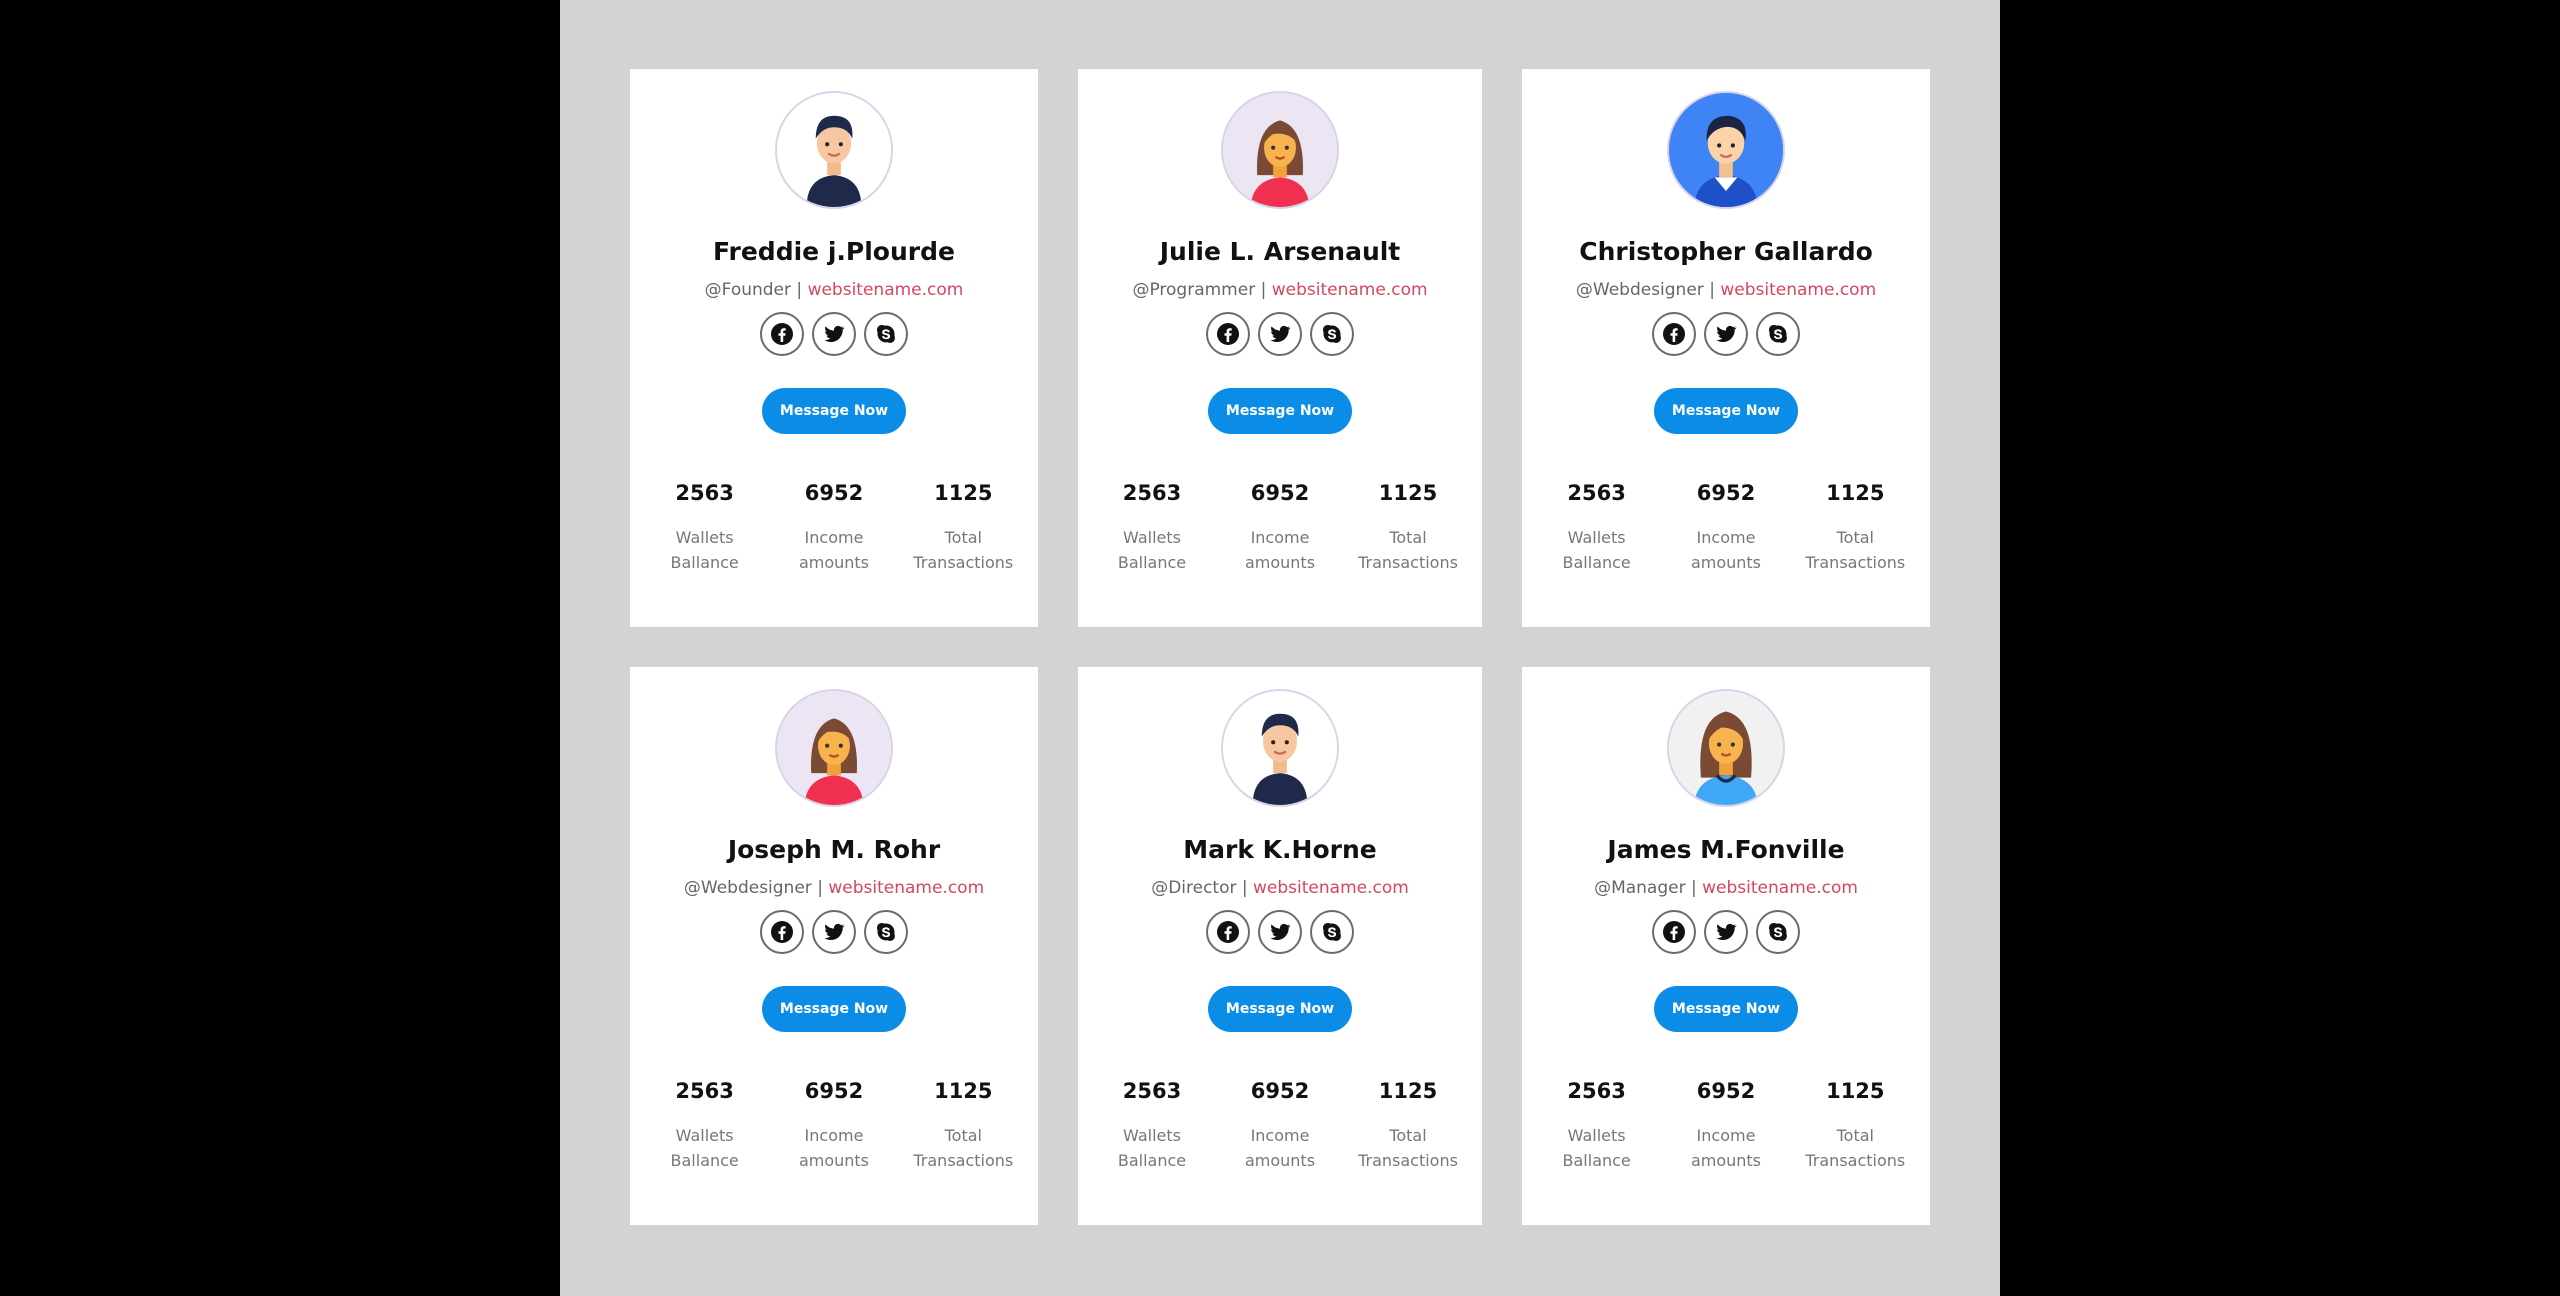 The width and height of the screenshot is (2560, 1296). I want to click on profile-name: James M.Fonville, so click(1726, 849).